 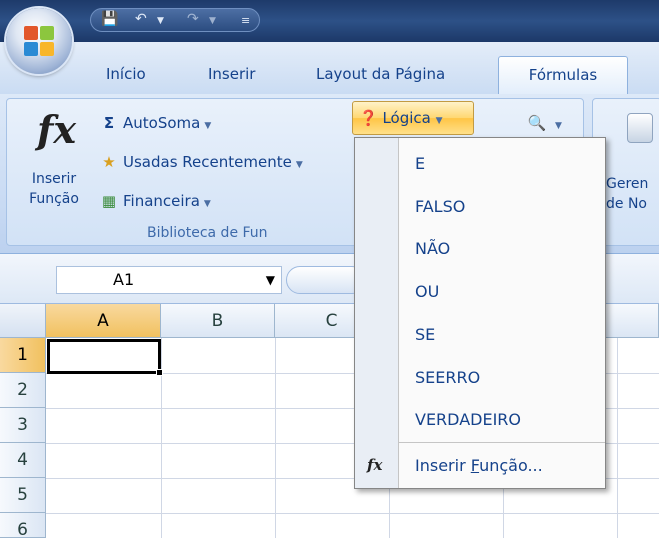 What do you see at coordinates (502, 164) in the screenshot?
I see `menu-item-e: E` at bounding box center [502, 164].